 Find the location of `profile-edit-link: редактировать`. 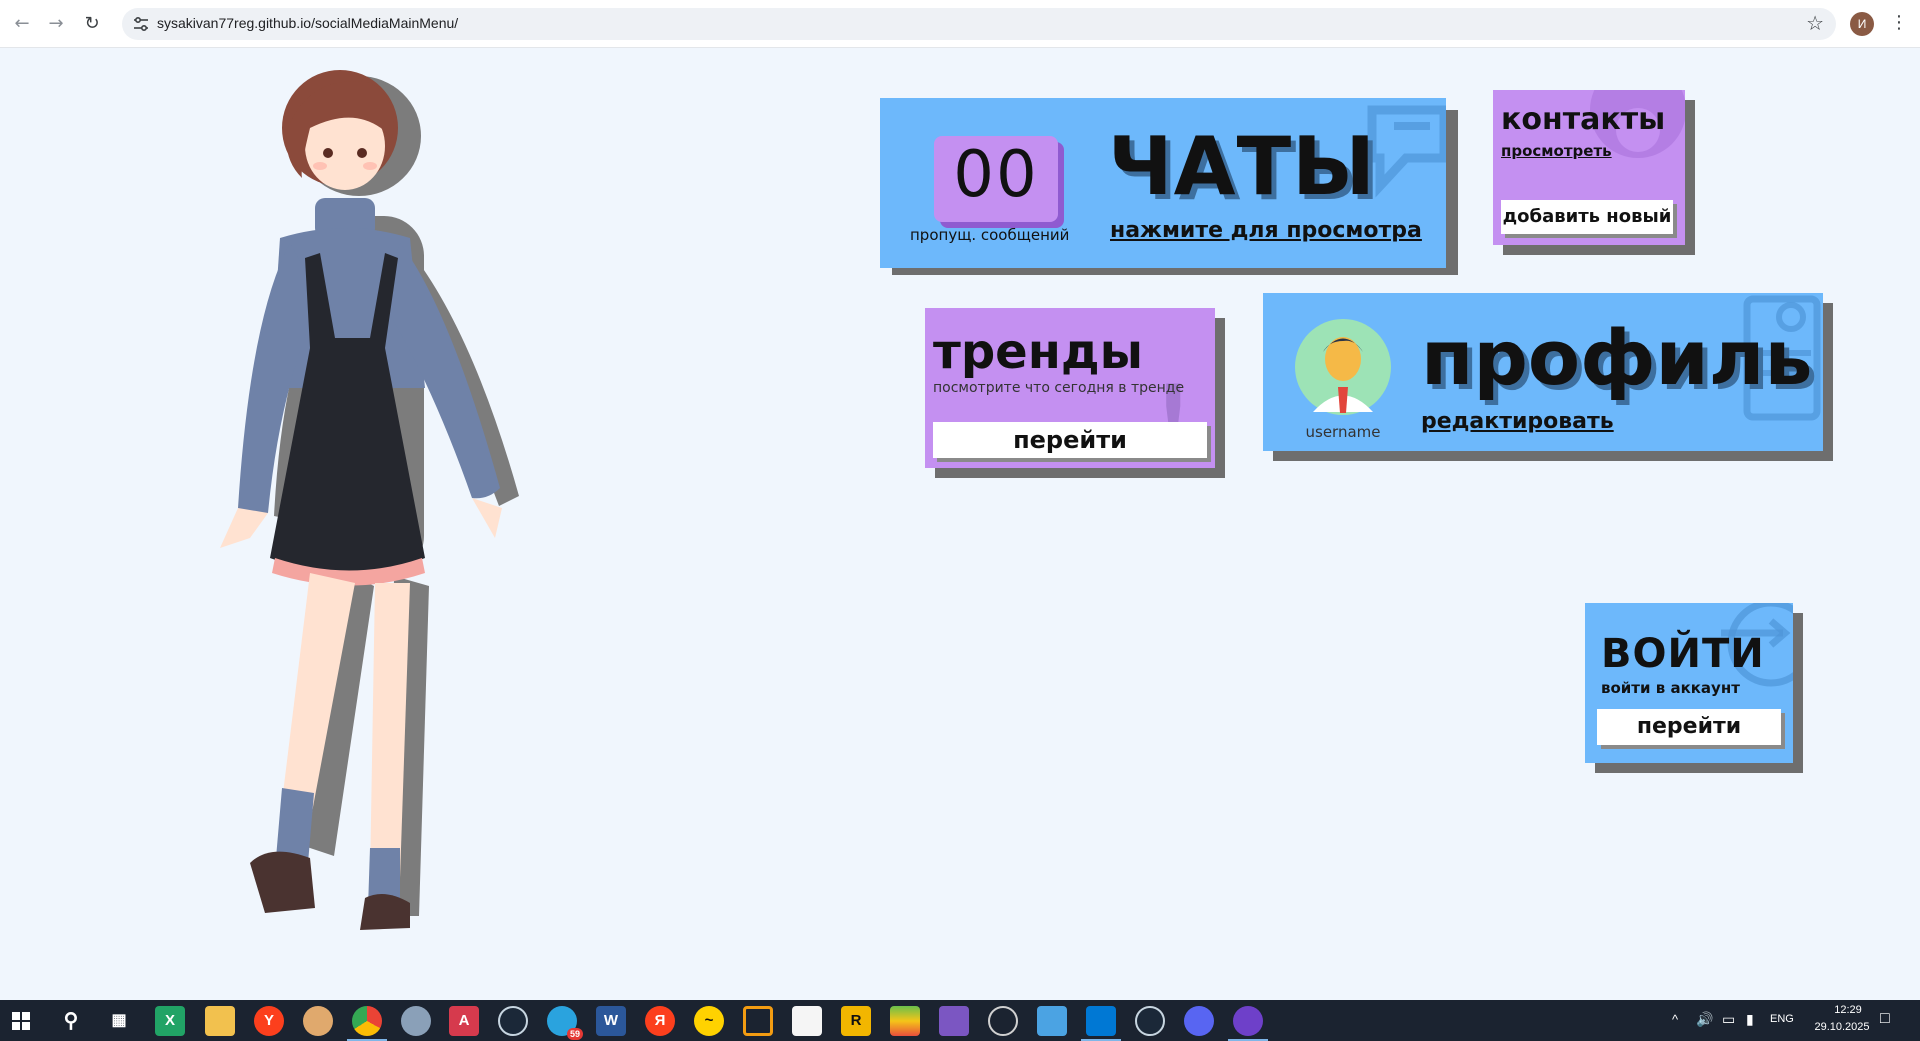

profile-edit-link: редактировать is located at coordinates (1517, 421).